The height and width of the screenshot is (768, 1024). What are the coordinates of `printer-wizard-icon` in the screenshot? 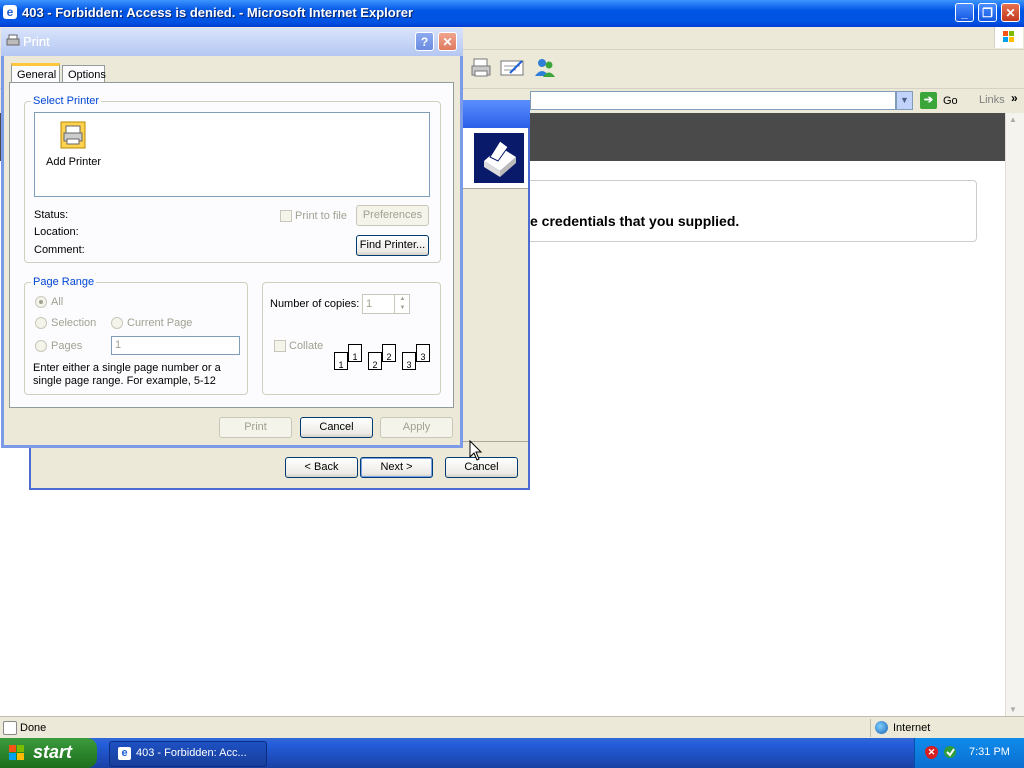 It's located at (499, 158).